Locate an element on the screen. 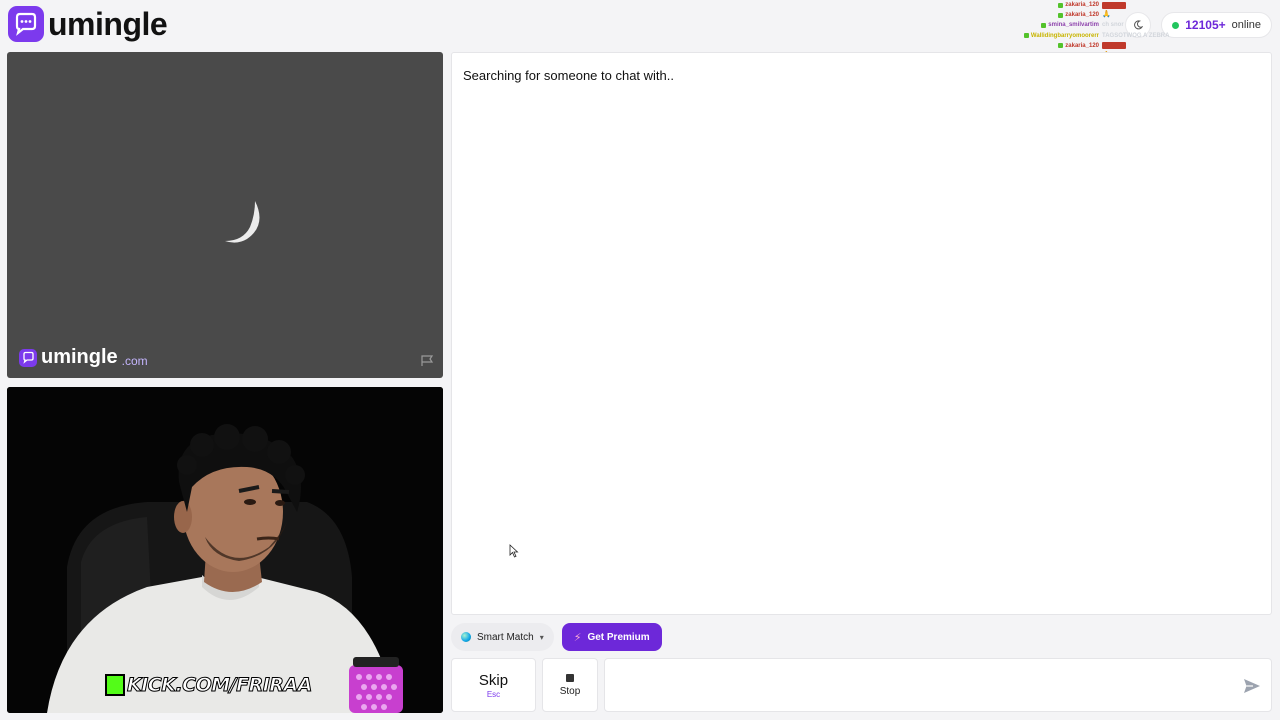  flag-icon is located at coordinates (427, 361).